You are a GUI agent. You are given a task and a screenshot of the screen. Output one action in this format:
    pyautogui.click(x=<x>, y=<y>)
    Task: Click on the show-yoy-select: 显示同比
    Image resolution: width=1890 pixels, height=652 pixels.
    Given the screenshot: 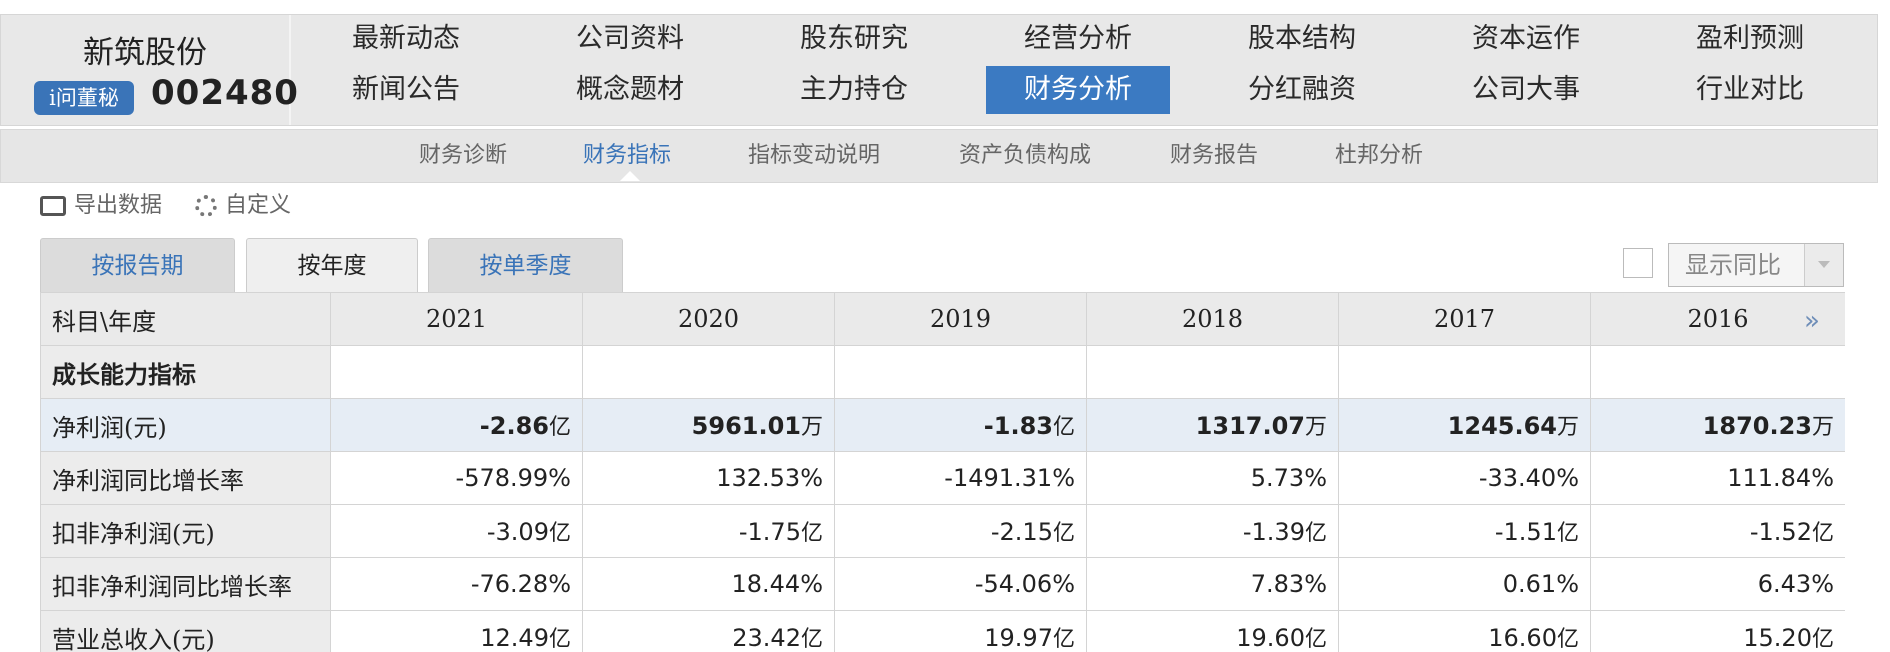 What is the action you would take?
    pyautogui.click(x=1756, y=265)
    